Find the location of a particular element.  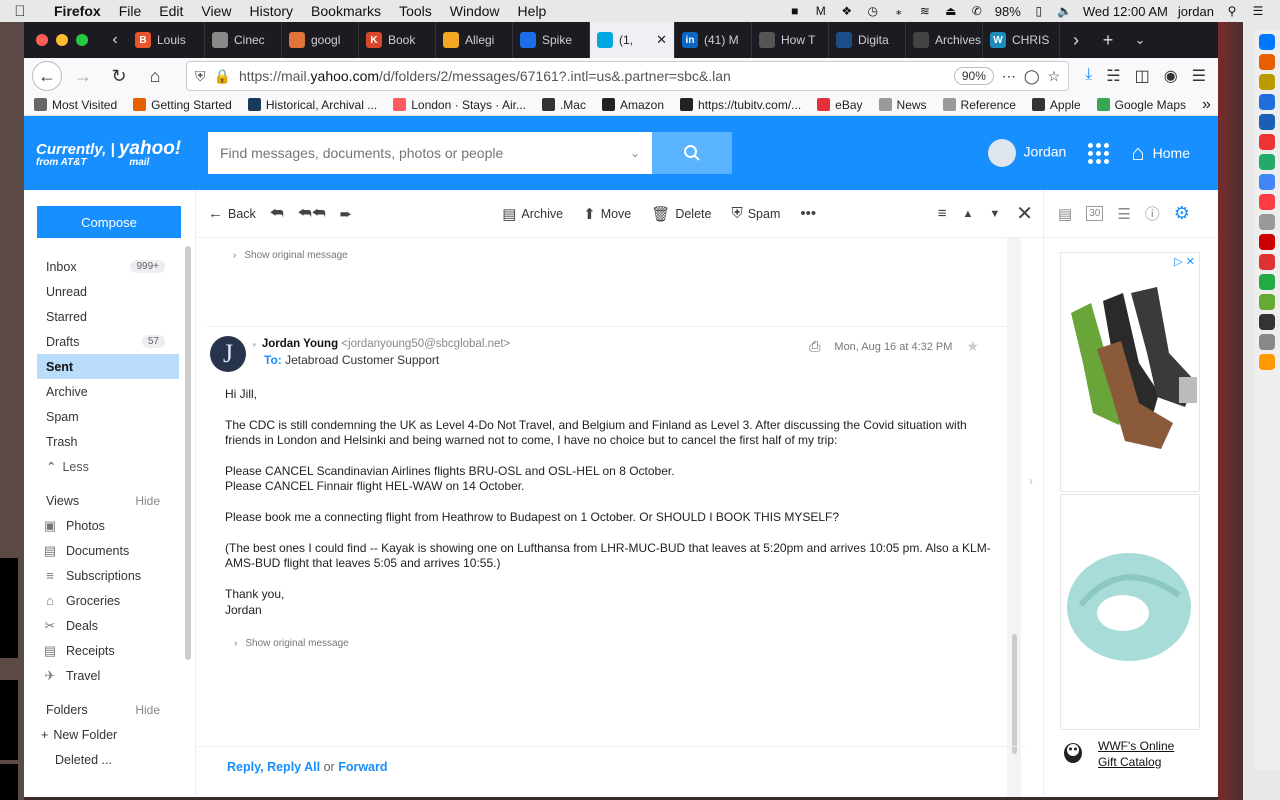

menu-history: History is located at coordinates (271, 11).